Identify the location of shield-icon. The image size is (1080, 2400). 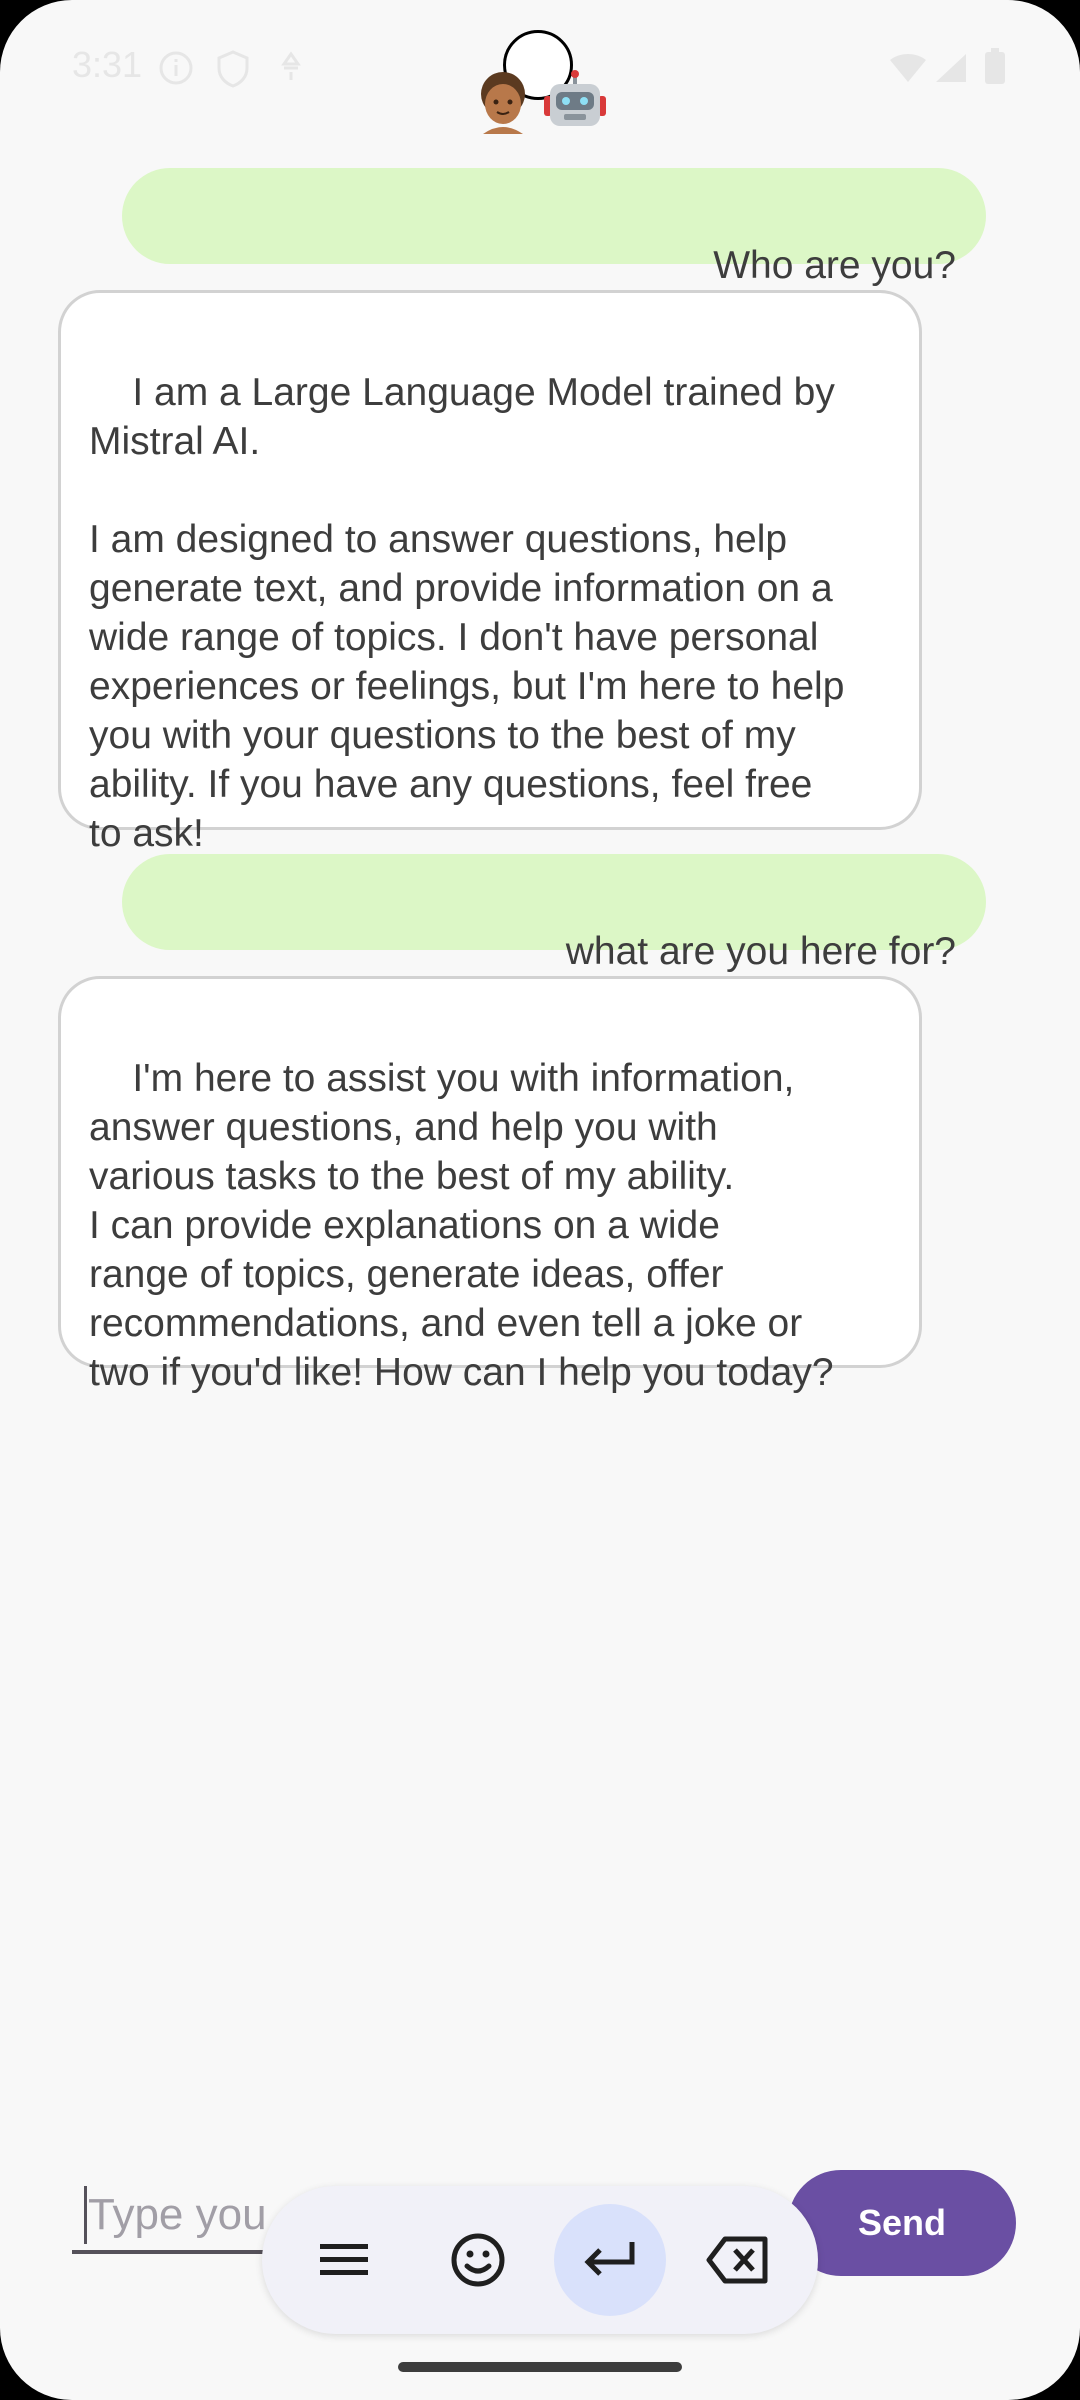
(233, 71).